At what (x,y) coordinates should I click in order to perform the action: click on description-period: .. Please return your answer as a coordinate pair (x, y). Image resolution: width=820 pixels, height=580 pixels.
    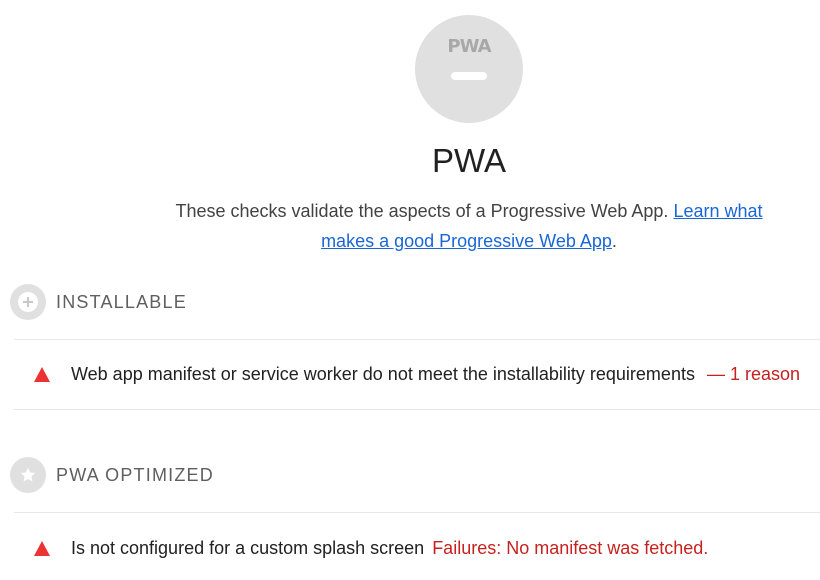
    Looking at the image, I should click on (614, 241).